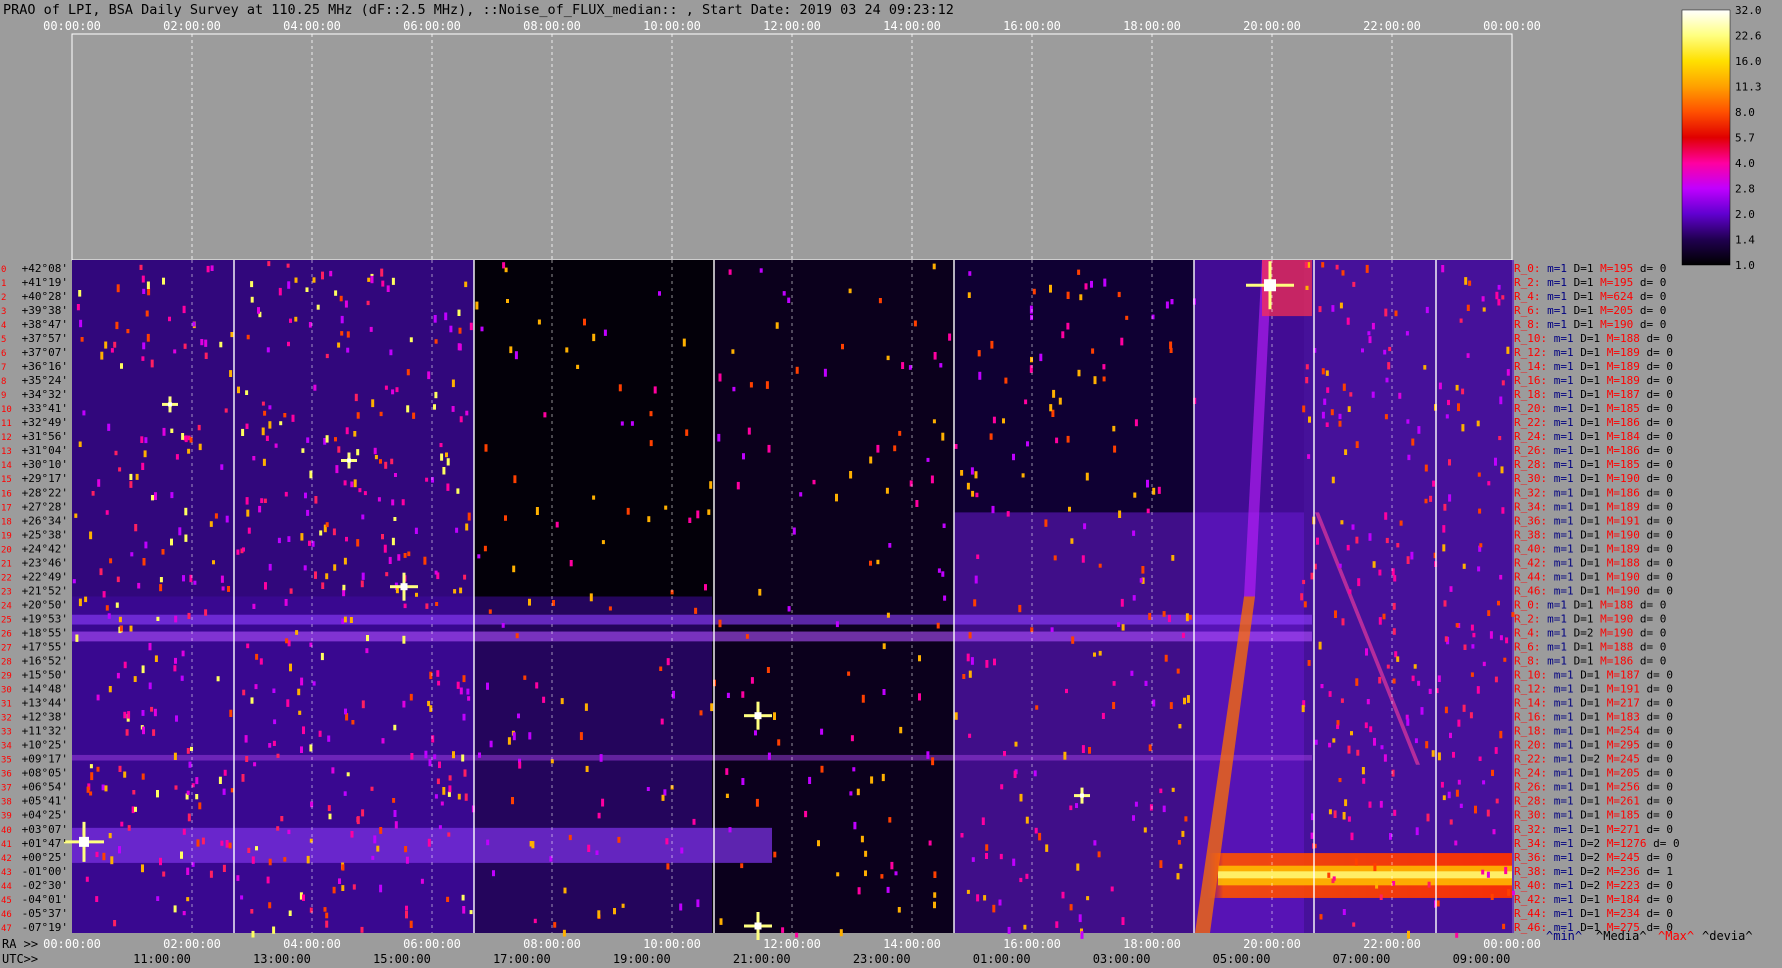 The height and width of the screenshot is (968, 1782). What do you see at coordinates (1623, 562) in the screenshot?
I see `stats-max: M=188` at bounding box center [1623, 562].